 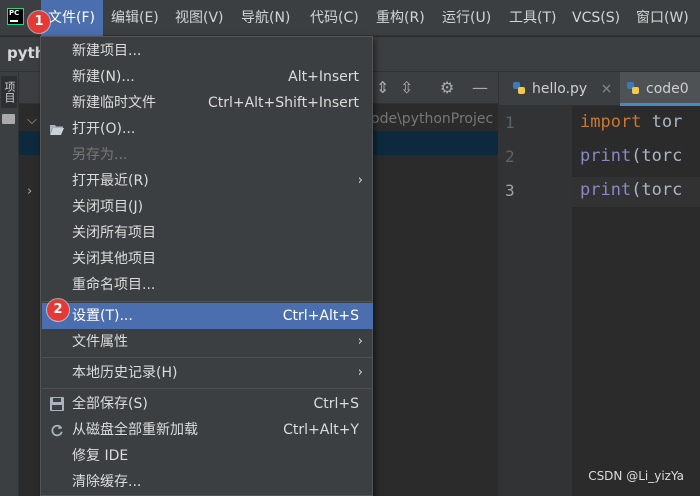 What do you see at coordinates (662, 122) in the screenshot?
I see `code-text: tor` at bounding box center [662, 122].